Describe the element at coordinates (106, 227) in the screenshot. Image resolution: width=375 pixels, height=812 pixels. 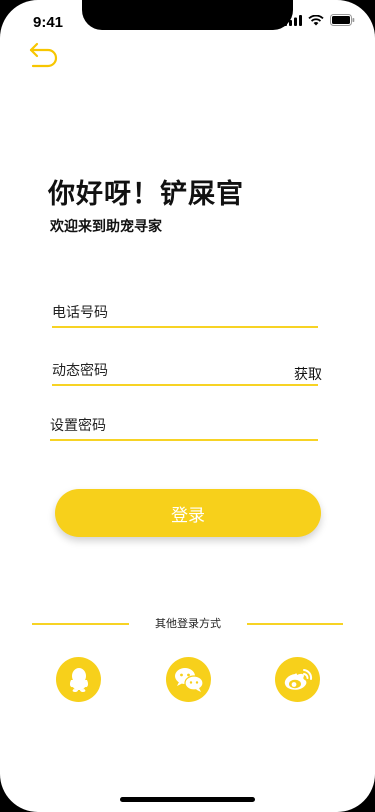
I see `welcome-subtitle: 欢迎来到助宠寻家` at that location.